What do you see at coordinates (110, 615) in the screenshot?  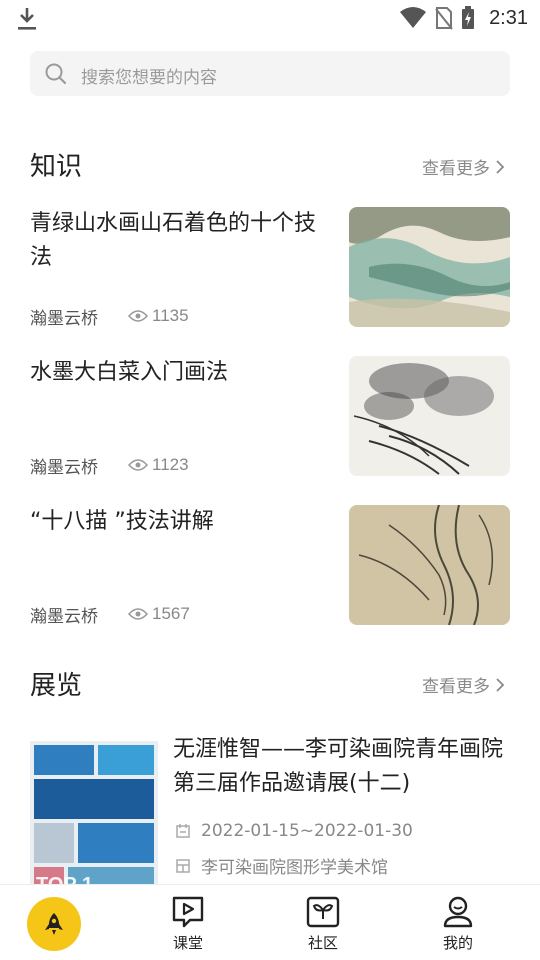 I see `knowledge-item-meta: 瀚墨云桥 1567` at bounding box center [110, 615].